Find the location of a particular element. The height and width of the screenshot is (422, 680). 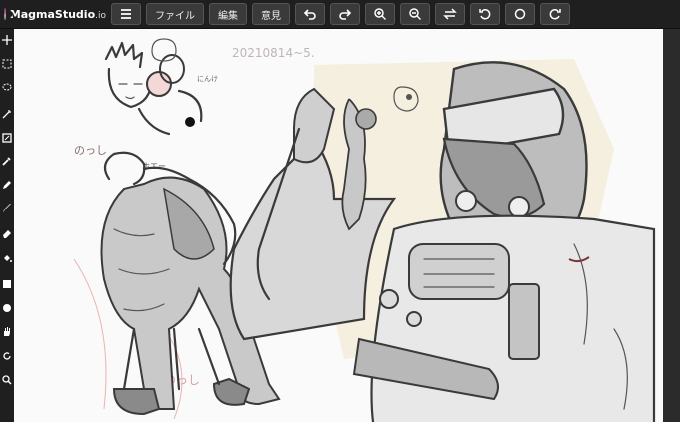

rotate-view-tool is located at coordinates (7, 356).